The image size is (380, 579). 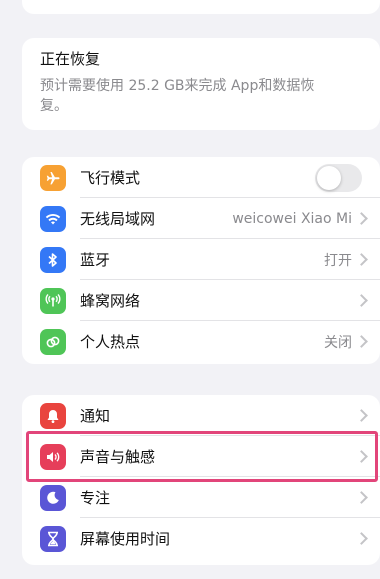 What do you see at coordinates (201, 415) in the screenshot?
I see `row-notifications: 通知` at bounding box center [201, 415].